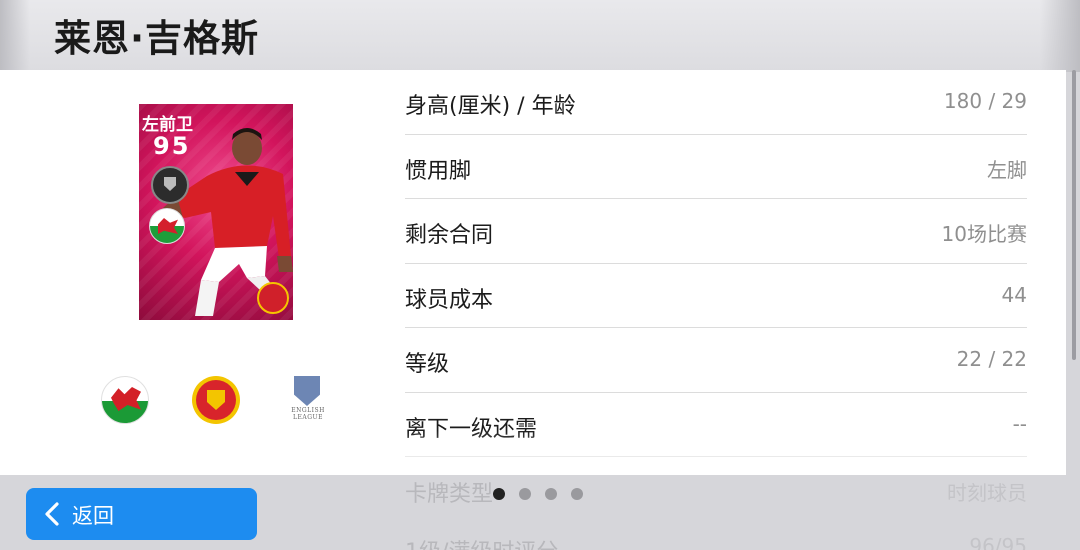  I want to click on league-shield-icon, so click(307, 391).